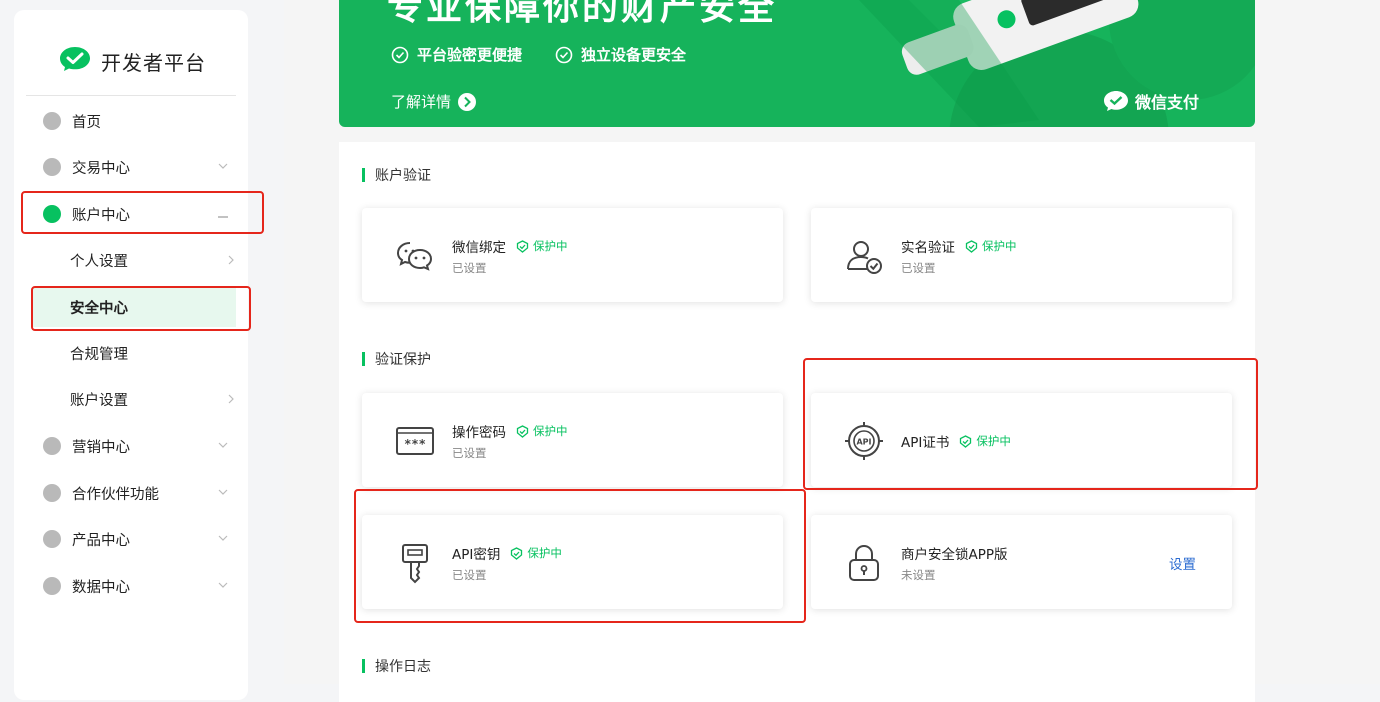 This screenshot has width=1380, height=702. I want to click on promo-banner: 专业保障你的财产安全 平台验密更便捷 独立设备更安全 了解详情 微信支付, so click(797, 63).